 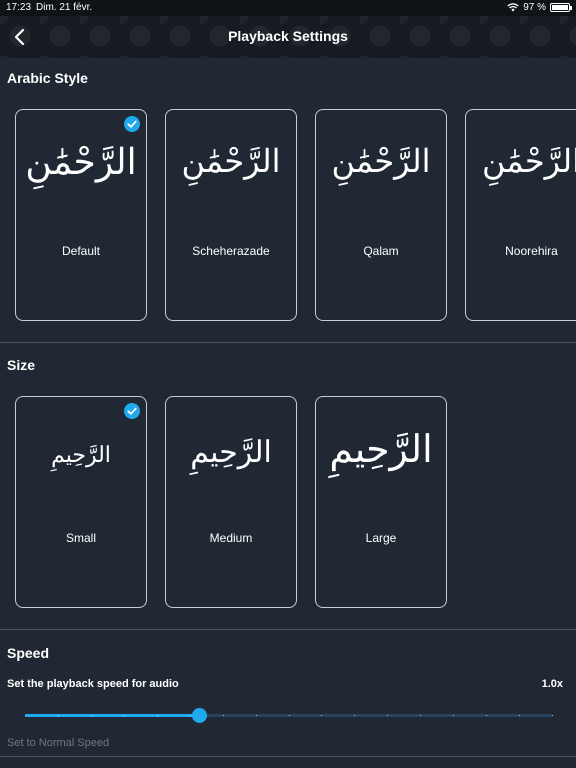 I want to click on speed-value: 1.0x, so click(x=552, y=684).